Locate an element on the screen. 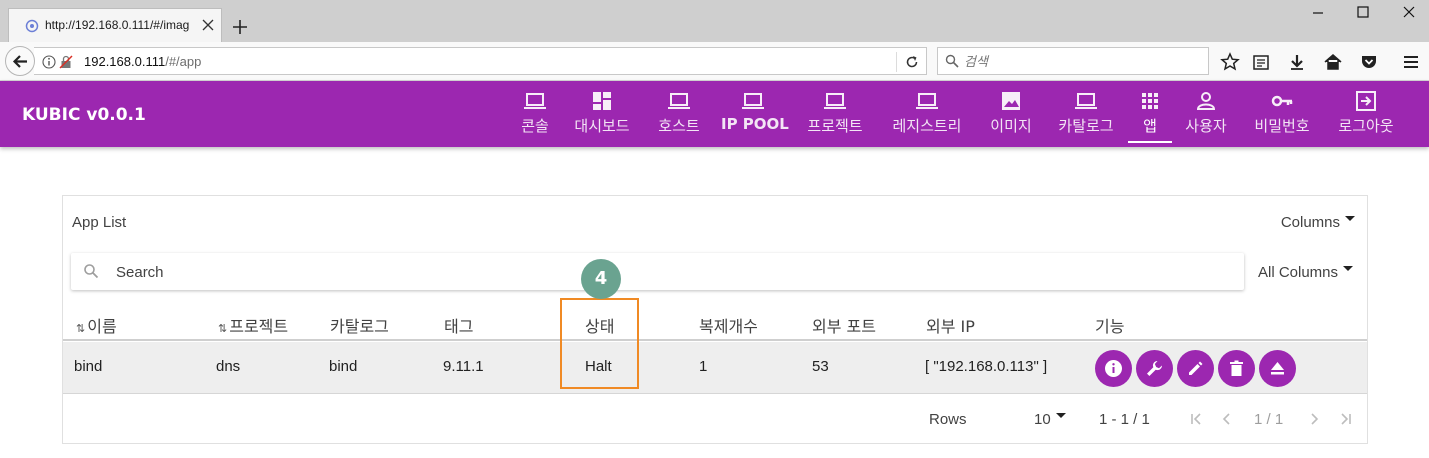  new-tab-icon is located at coordinates (240, 27).